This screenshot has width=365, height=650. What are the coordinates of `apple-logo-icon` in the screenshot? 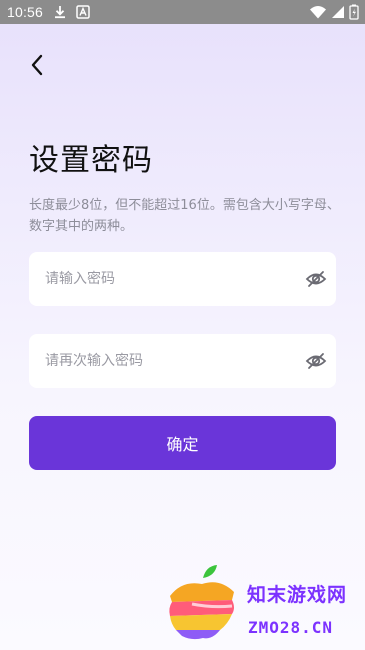 It's located at (203, 603).